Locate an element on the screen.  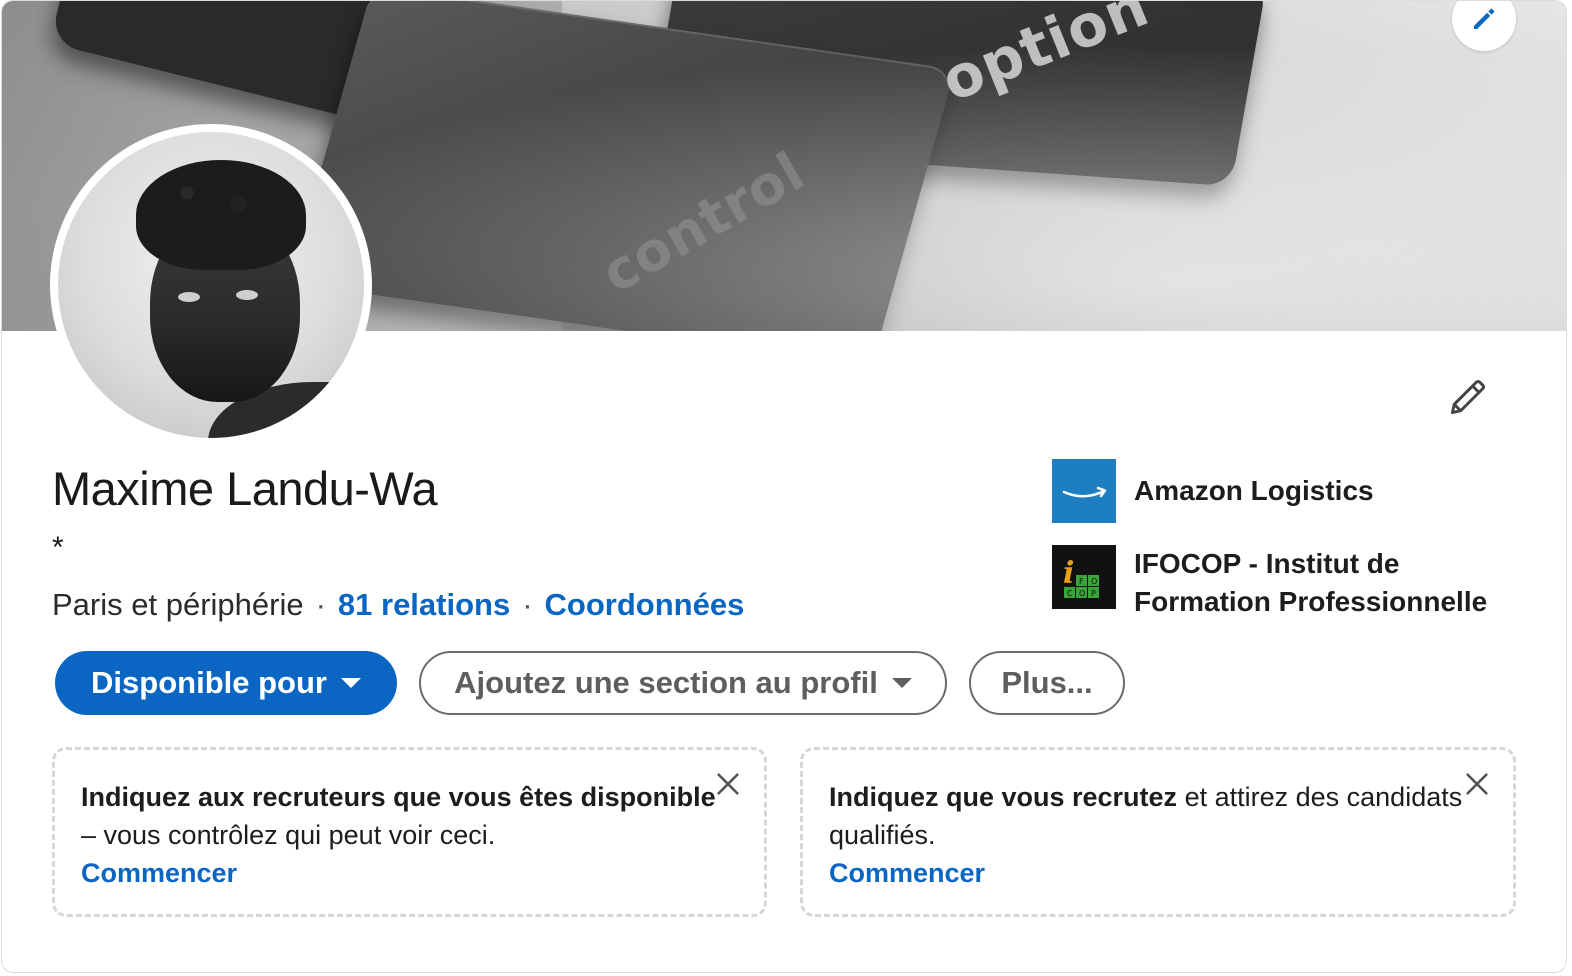
svg-text: P is located at coordinates (1093, 593).